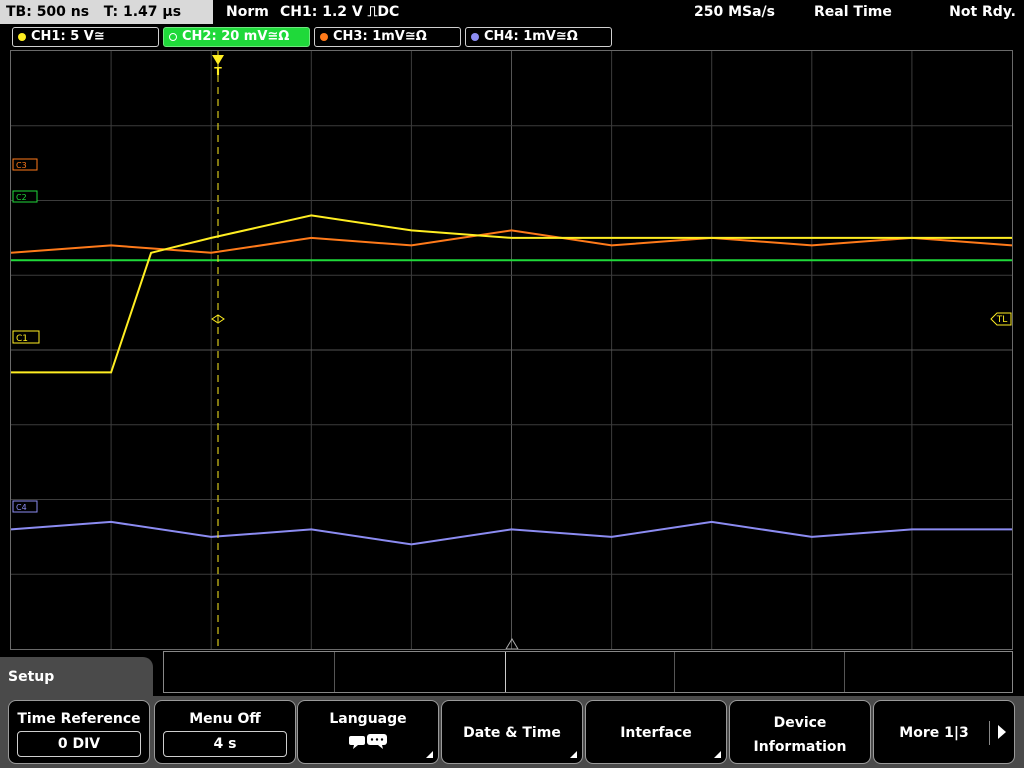 Image resolution: width=1024 pixels, height=768 pixels. I want to click on memory-overview-bar, so click(588, 672).